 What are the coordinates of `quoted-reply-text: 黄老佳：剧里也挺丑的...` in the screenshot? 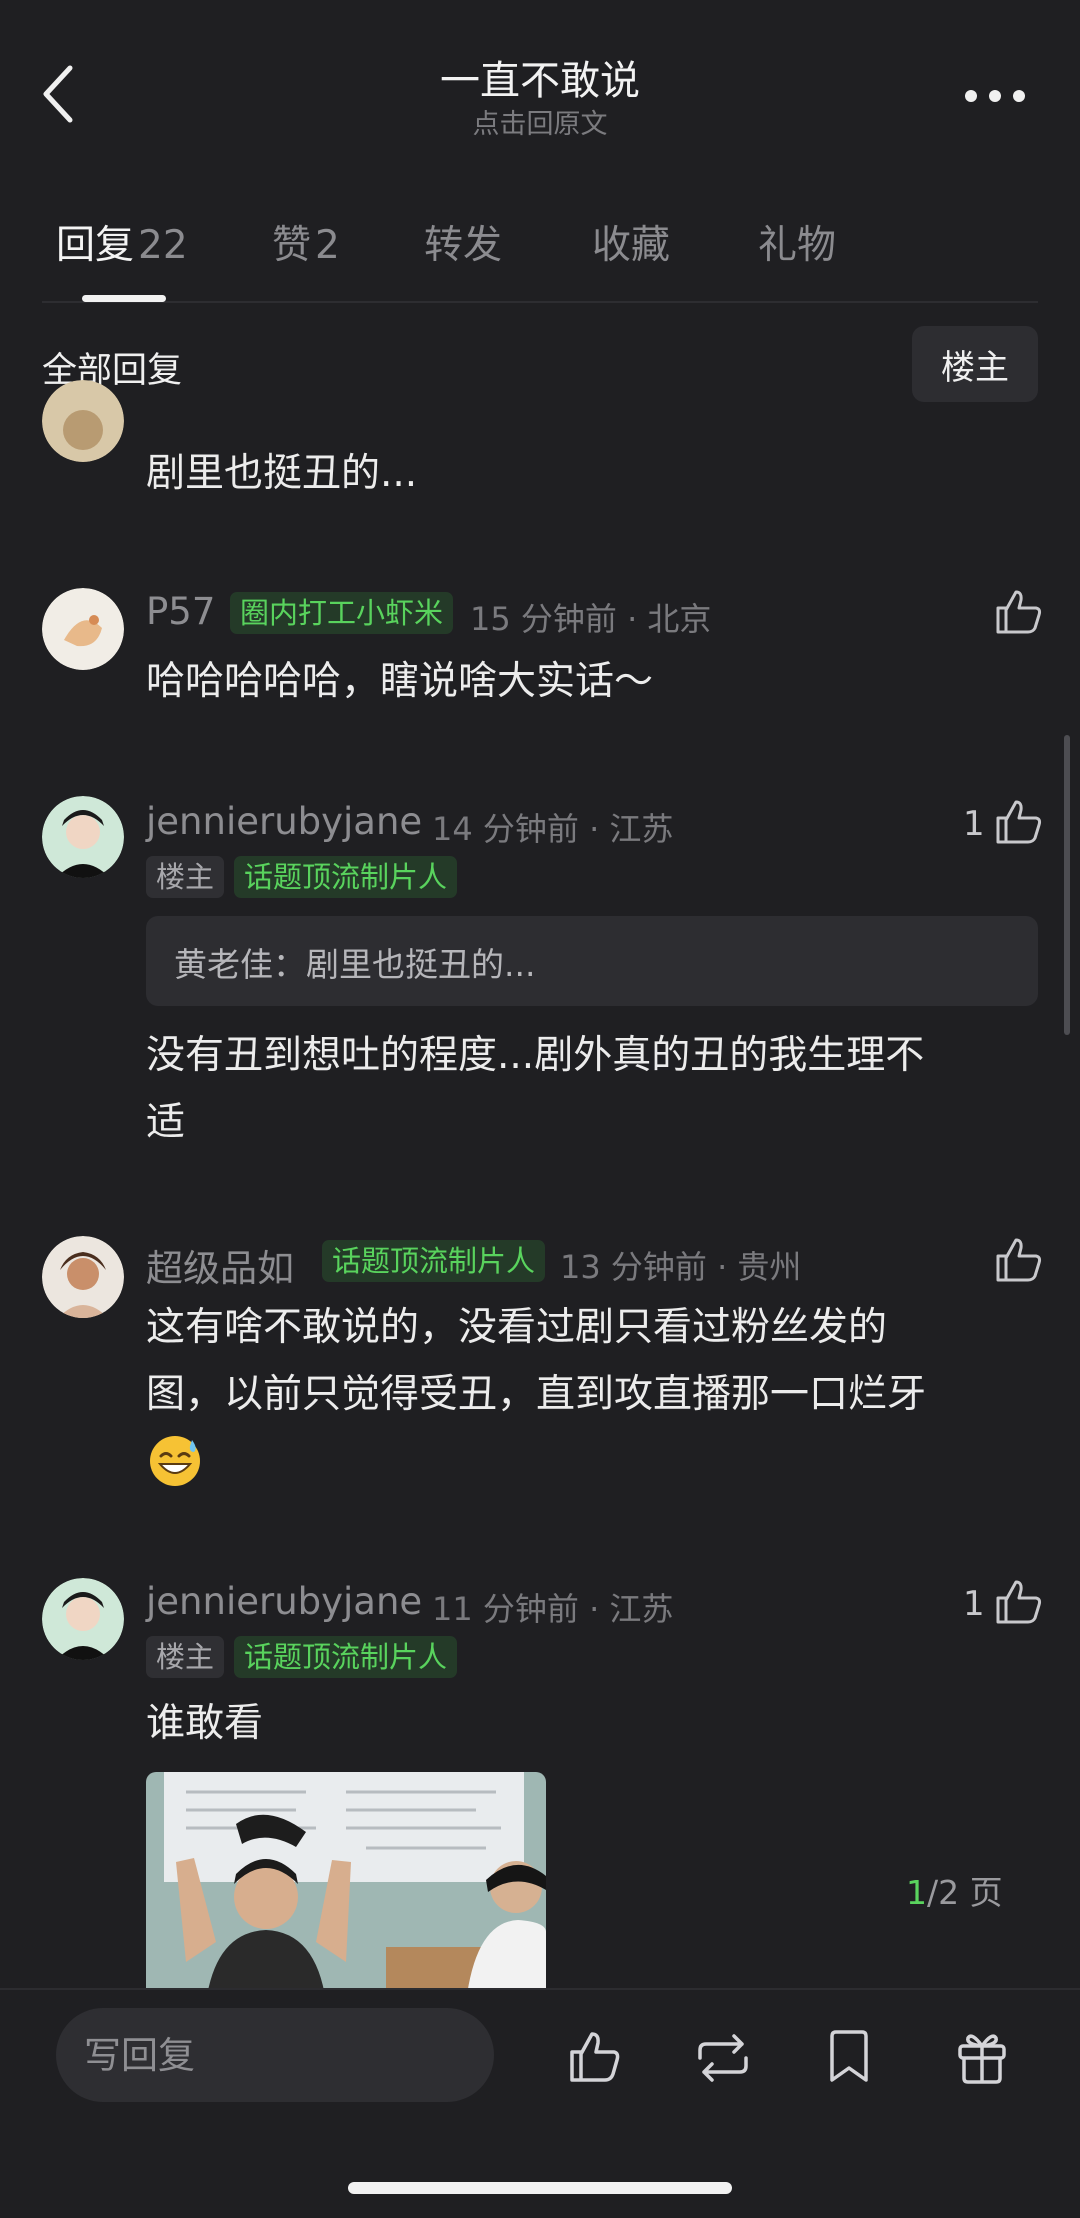 It's located at (355, 964).